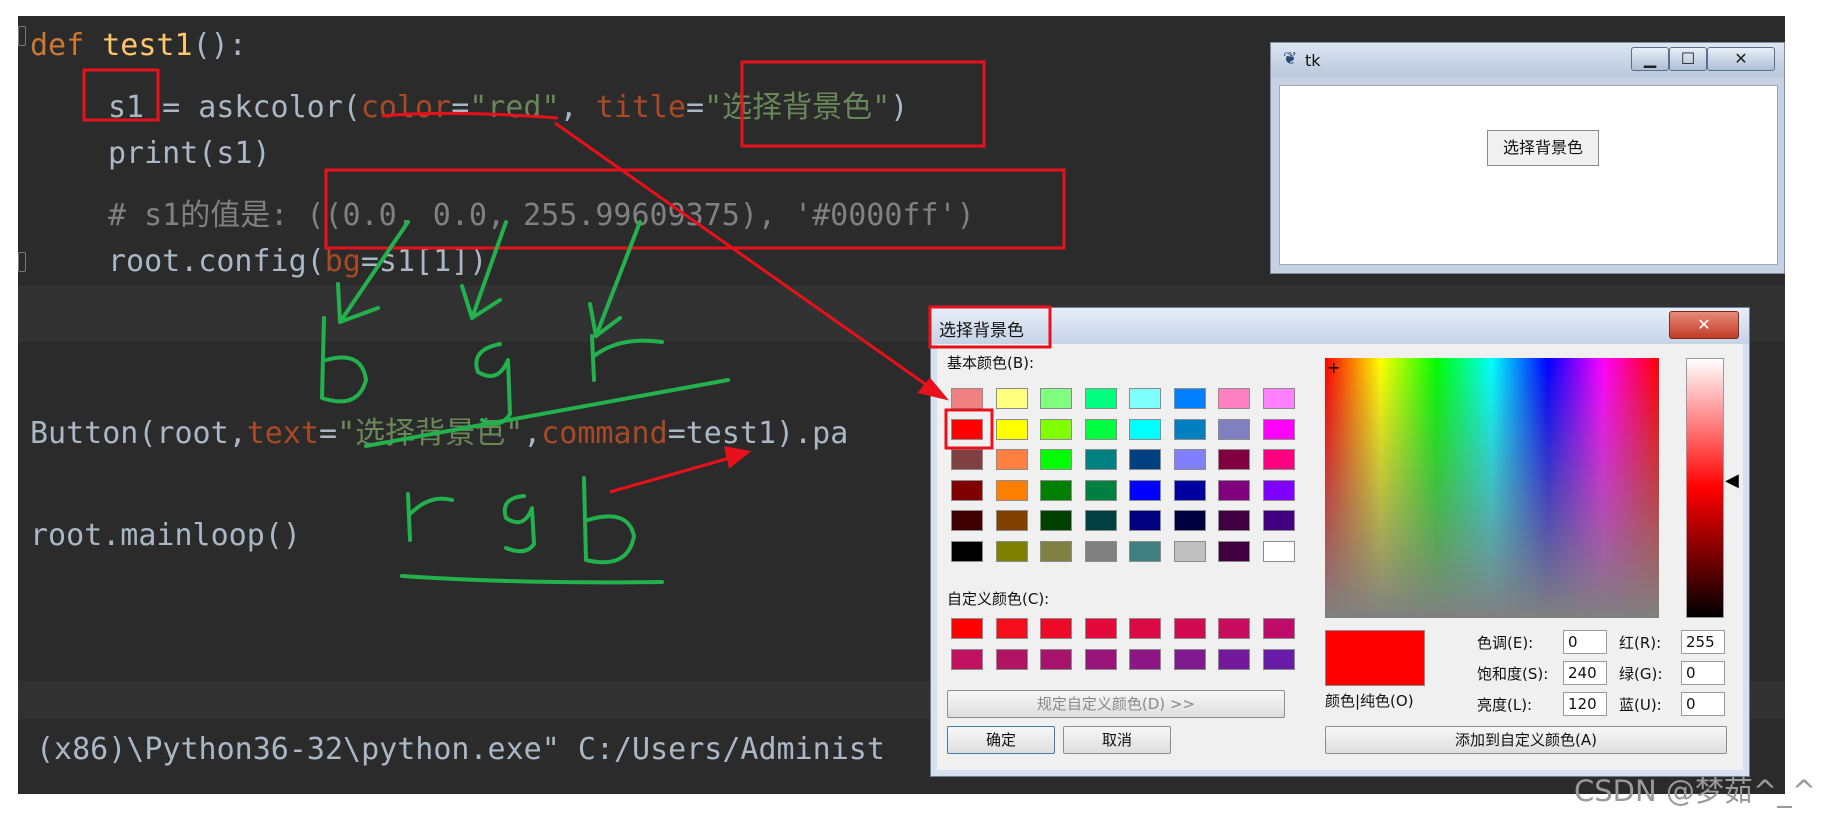 This screenshot has width=1844, height=823. Describe the element at coordinates (615, 279) in the screenshot. I see `handwritten-arrow-r` at that location.